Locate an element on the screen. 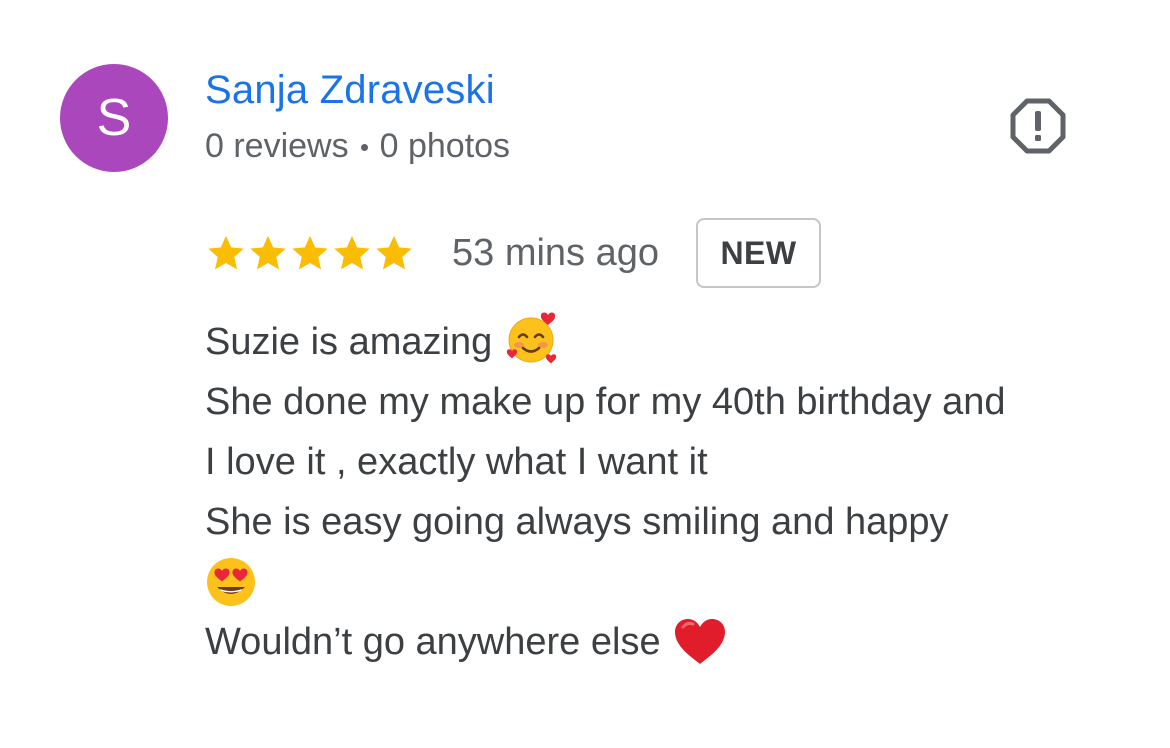 The width and height of the screenshot is (1170, 748). photos-count: 0 photos is located at coordinates (445, 146).